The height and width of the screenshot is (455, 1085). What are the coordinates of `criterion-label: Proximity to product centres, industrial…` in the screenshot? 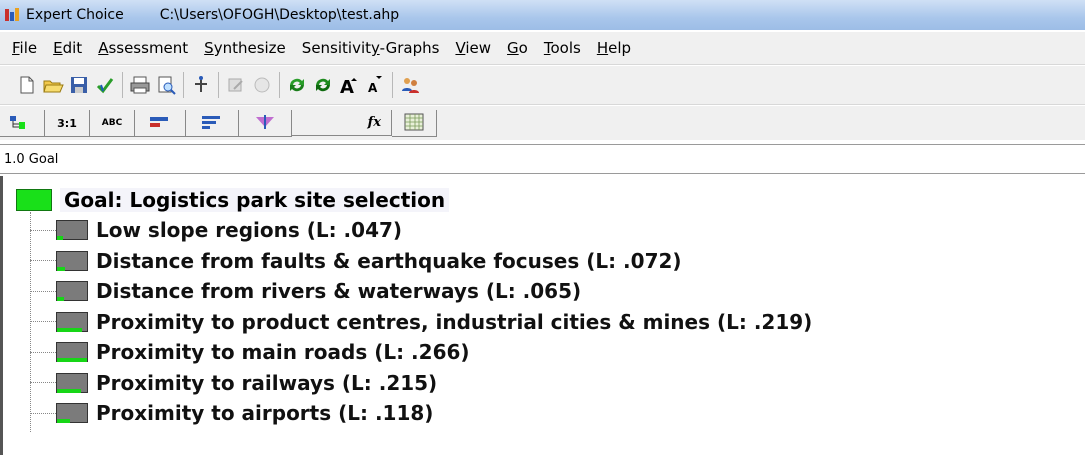 It's located at (454, 321).